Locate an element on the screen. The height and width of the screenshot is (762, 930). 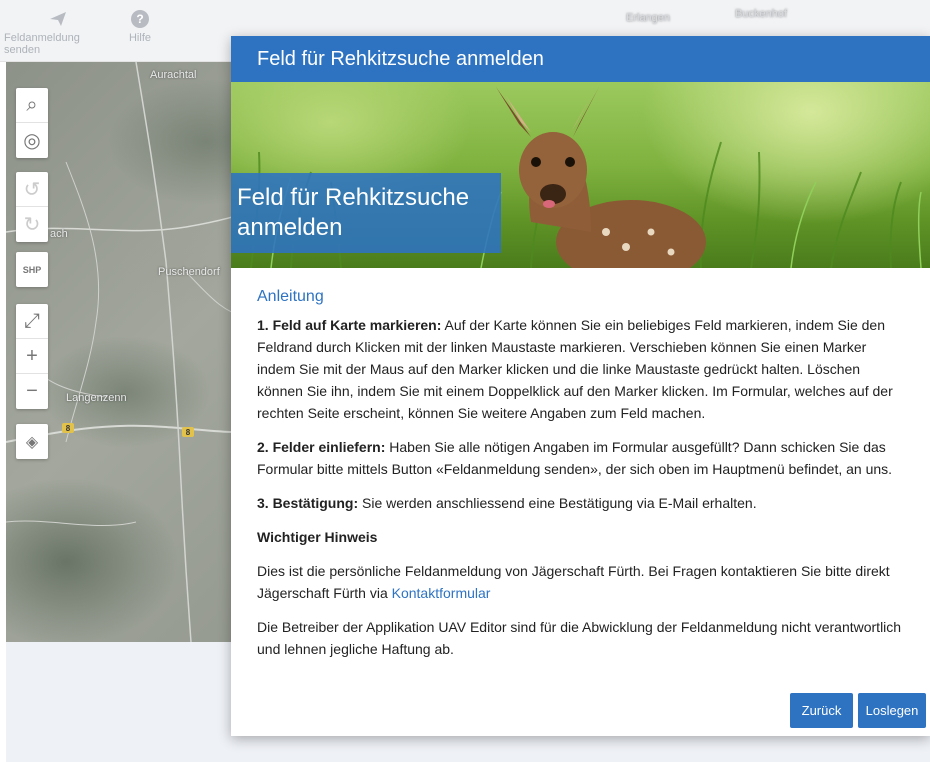
zoom-in-icon: + is located at coordinates (32, 356).